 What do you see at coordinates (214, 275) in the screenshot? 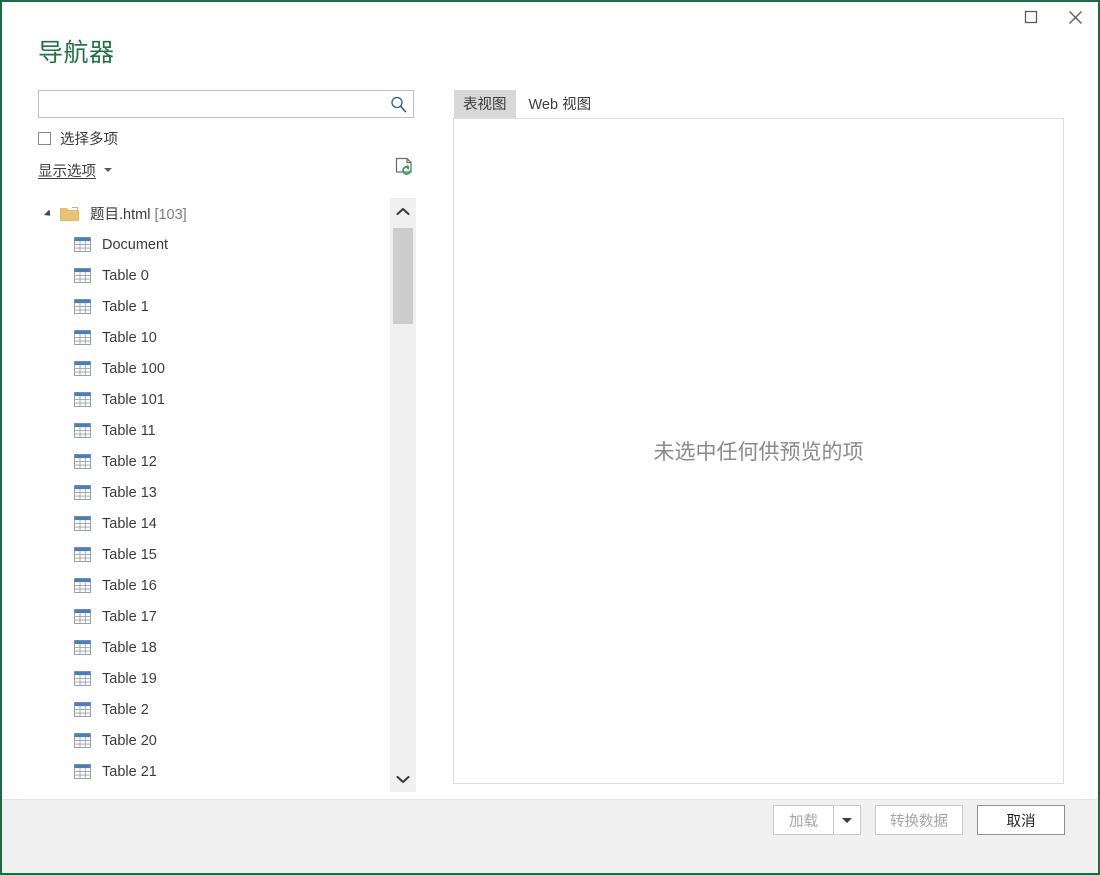
I see `tree-item: Table 0` at bounding box center [214, 275].